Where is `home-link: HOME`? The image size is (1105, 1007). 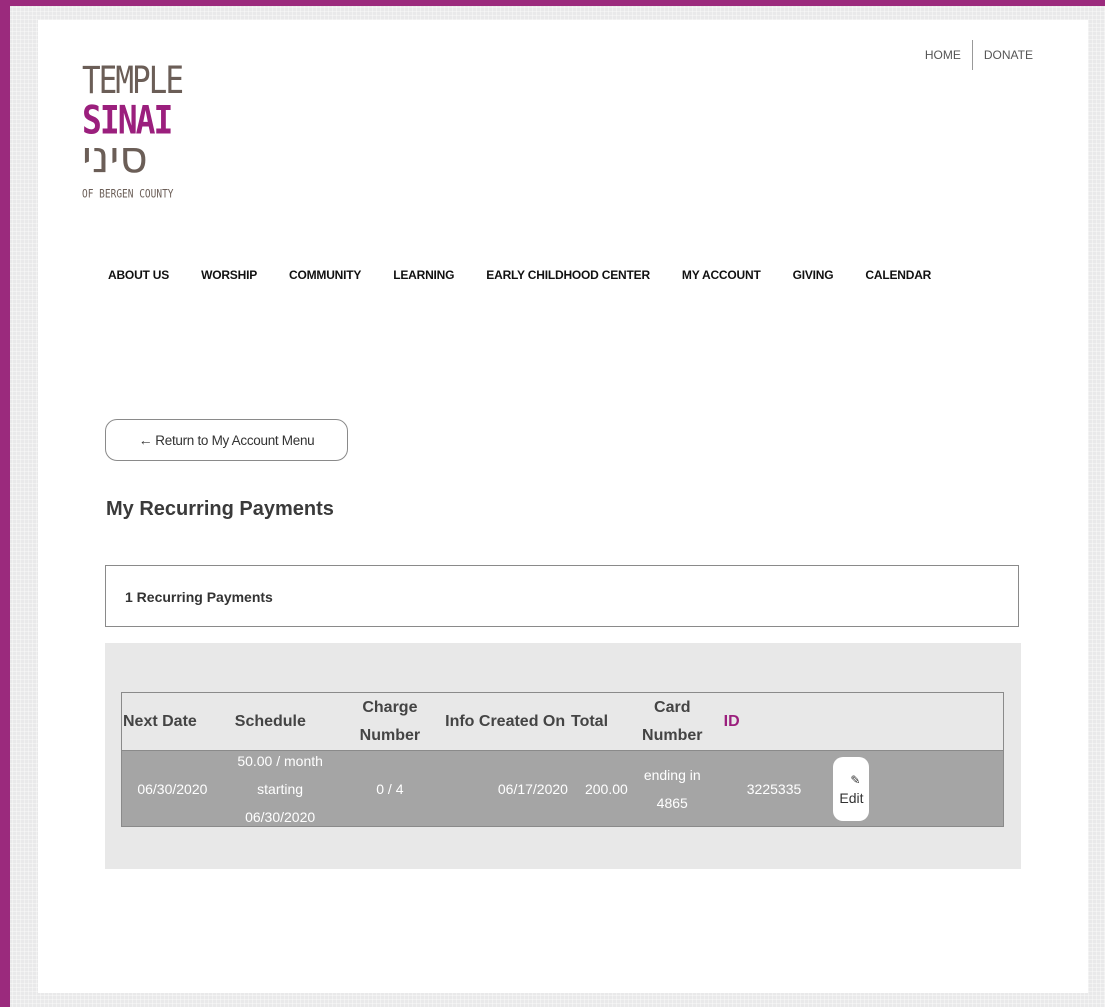
home-link: HOME is located at coordinates (943, 55).